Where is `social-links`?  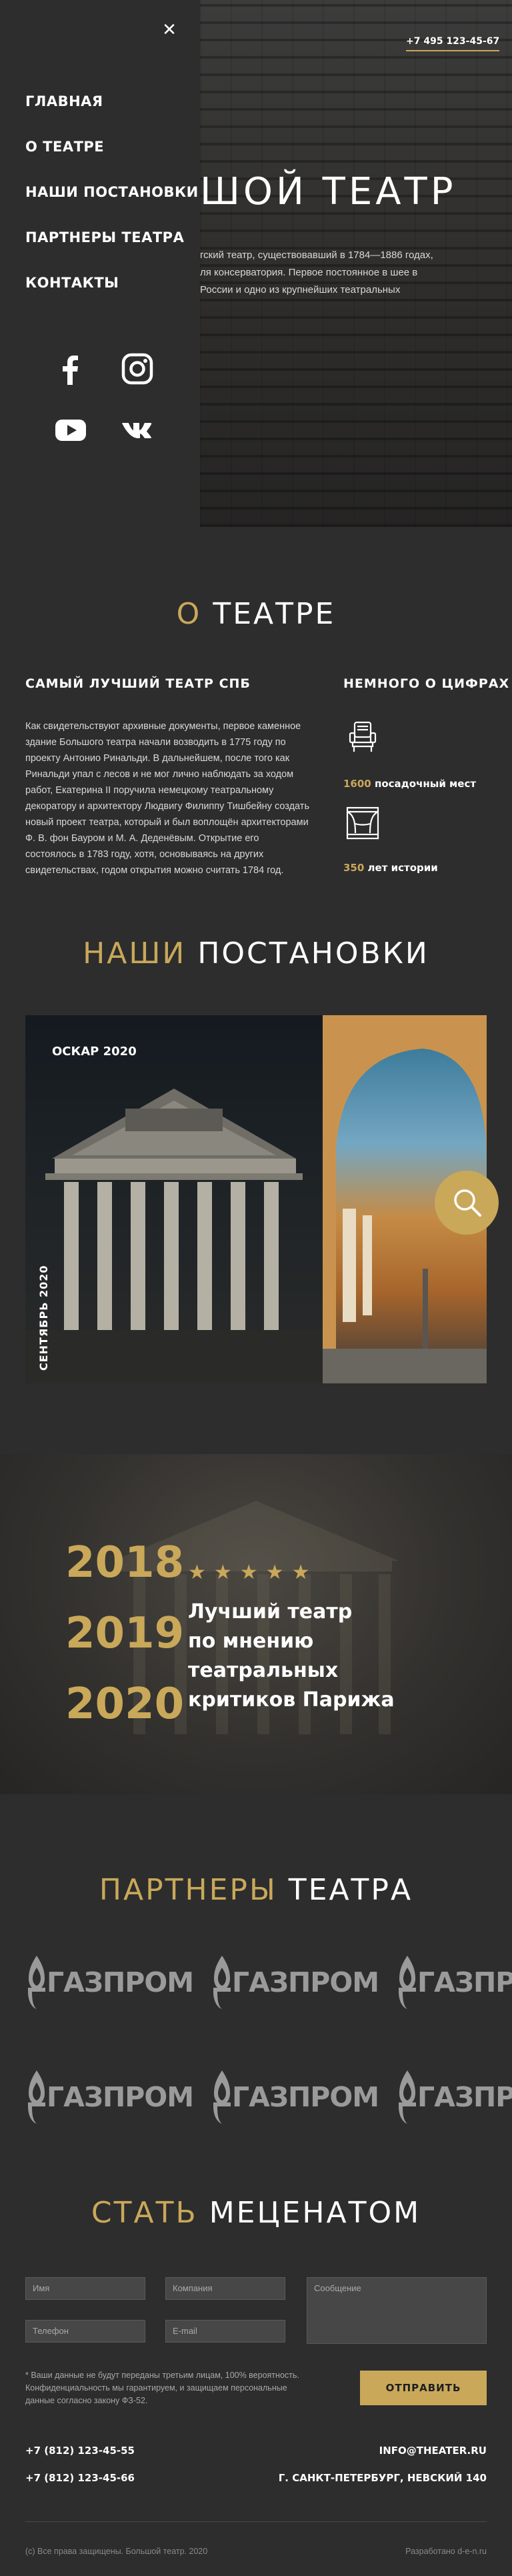 social-links is located at coordinates (103, 400).